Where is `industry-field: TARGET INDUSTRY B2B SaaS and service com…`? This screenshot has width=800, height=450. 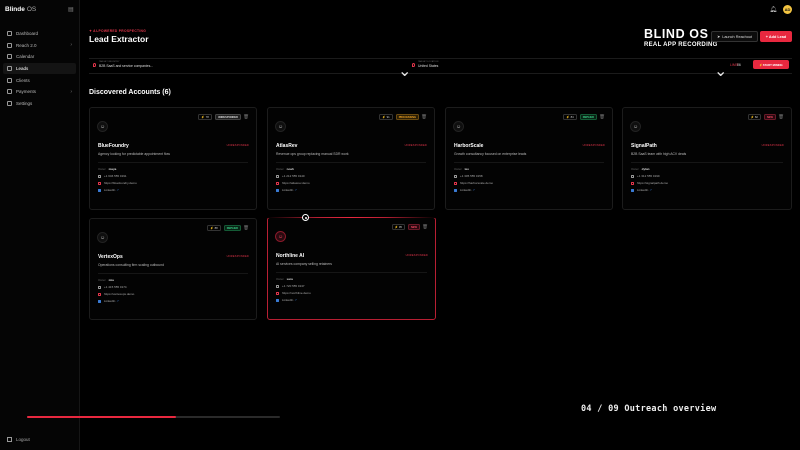
industry-field: TARGET INDUSTRY B2B SaaS and service com… is located at coordinates (123, 64).